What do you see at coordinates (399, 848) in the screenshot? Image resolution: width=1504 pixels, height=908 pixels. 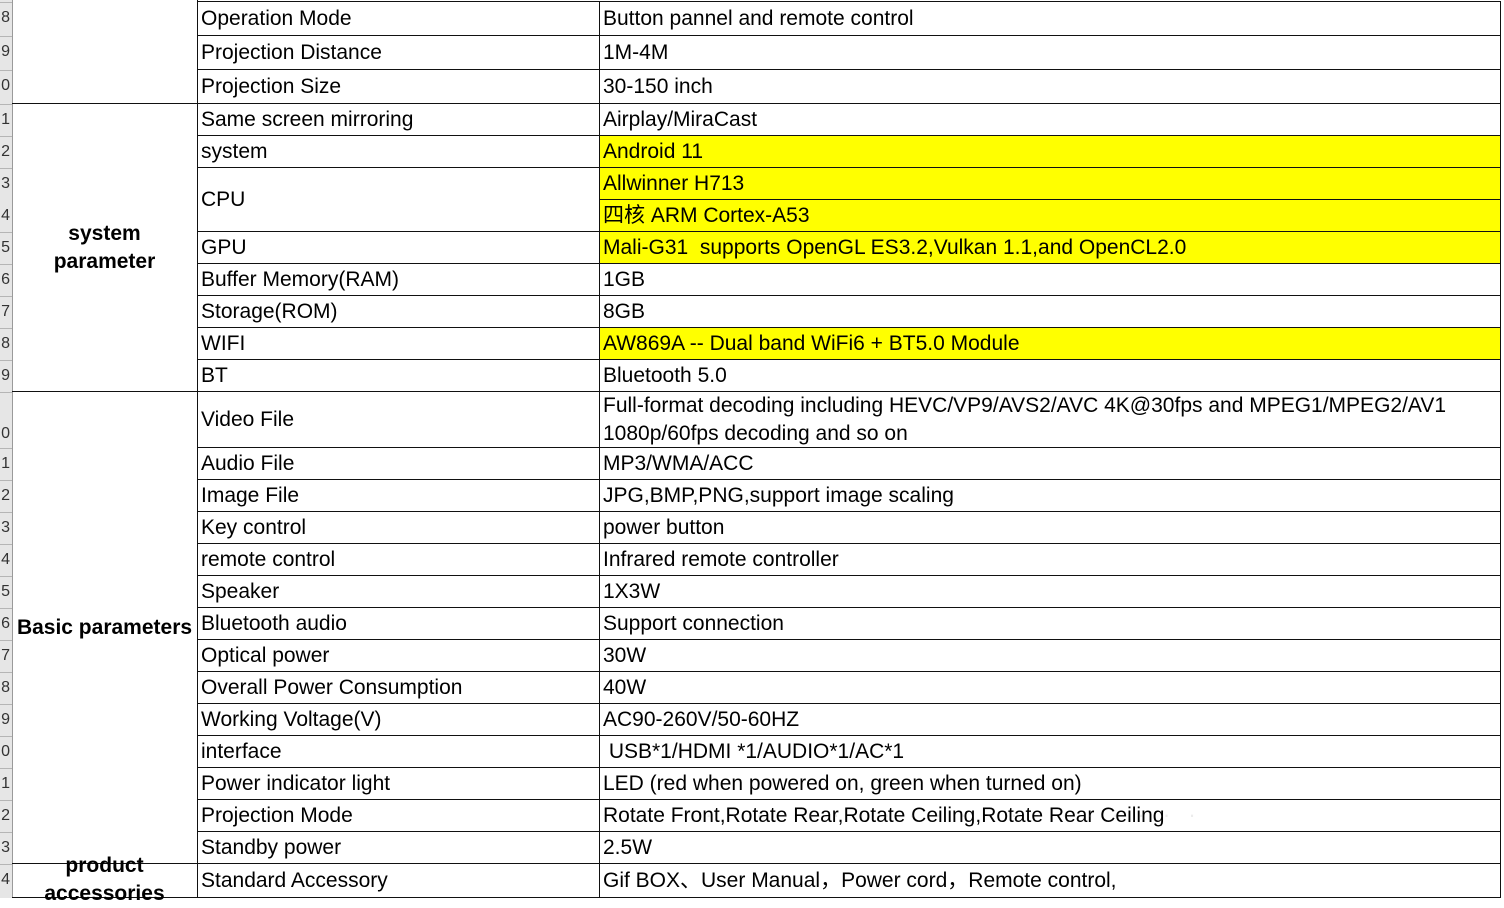 I see `param-cell: Standby power` at bounding box center [399, 848].